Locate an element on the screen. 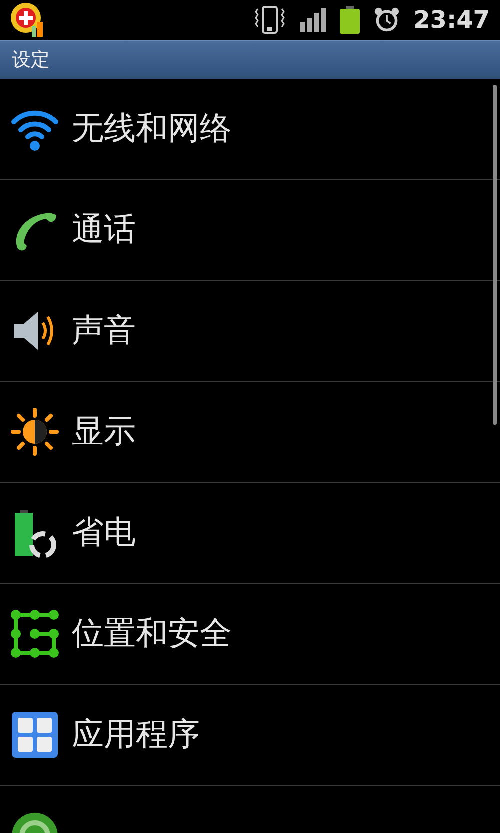 This screenshot has height=833, width=500. item-label: 位置和安全 is located at coordinates (152, 633).